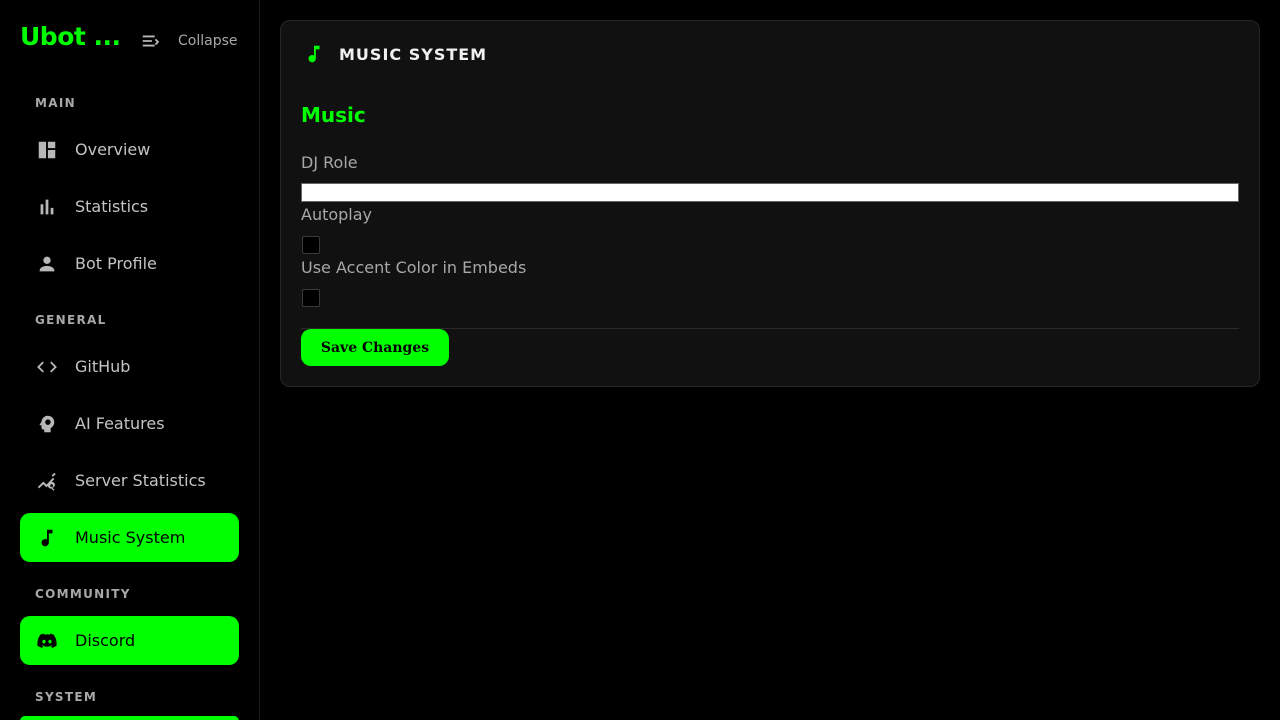 Image resolution: width=1280 pixels, height=720 pixels. Describe the element at coordinates (47, 367) in the screenshot. I see `code-icon` at that location.